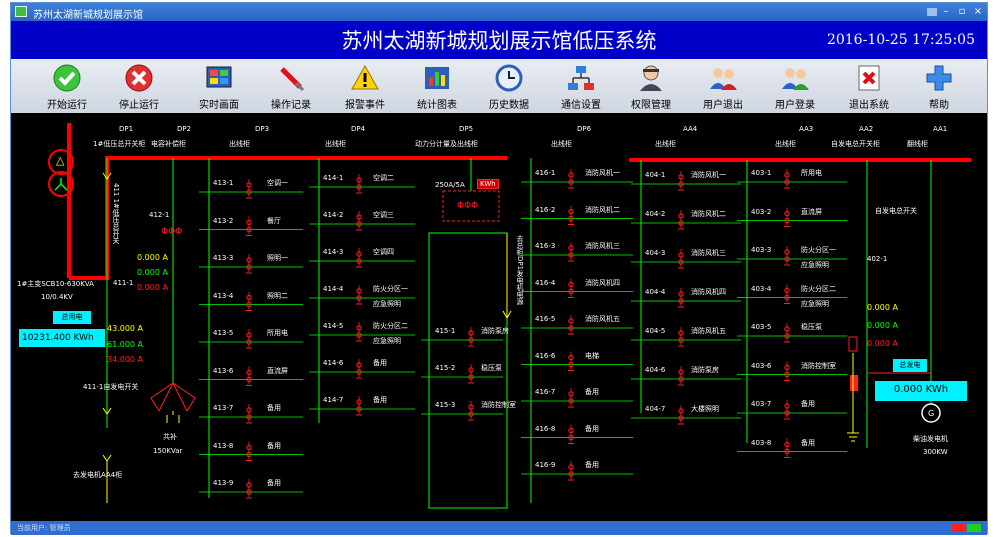  I want to click on operation-log-icon, so click(292, 79).